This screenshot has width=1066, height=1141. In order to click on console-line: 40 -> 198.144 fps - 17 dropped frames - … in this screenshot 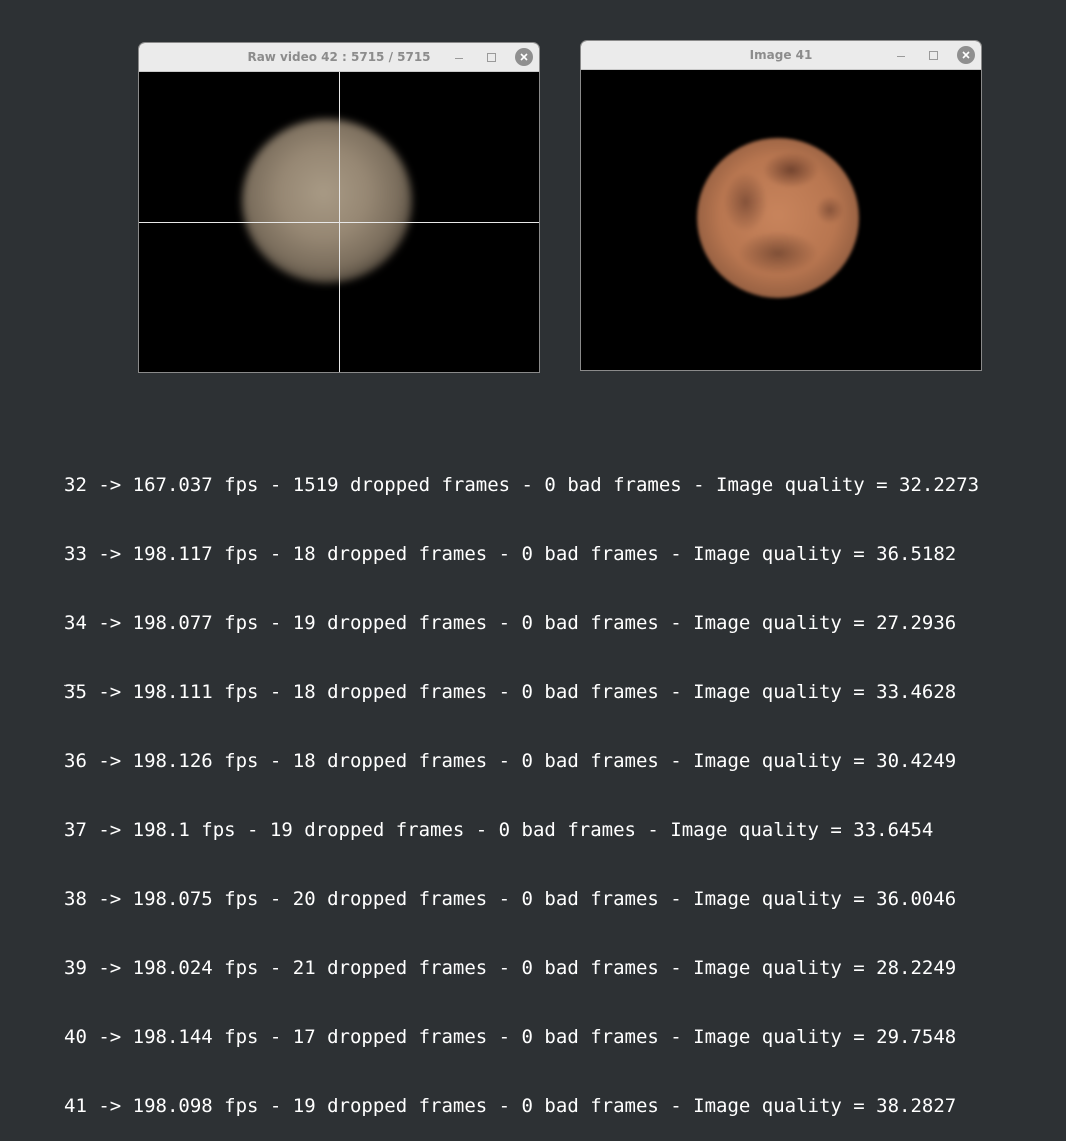, I will do `click(510, 1037)`.